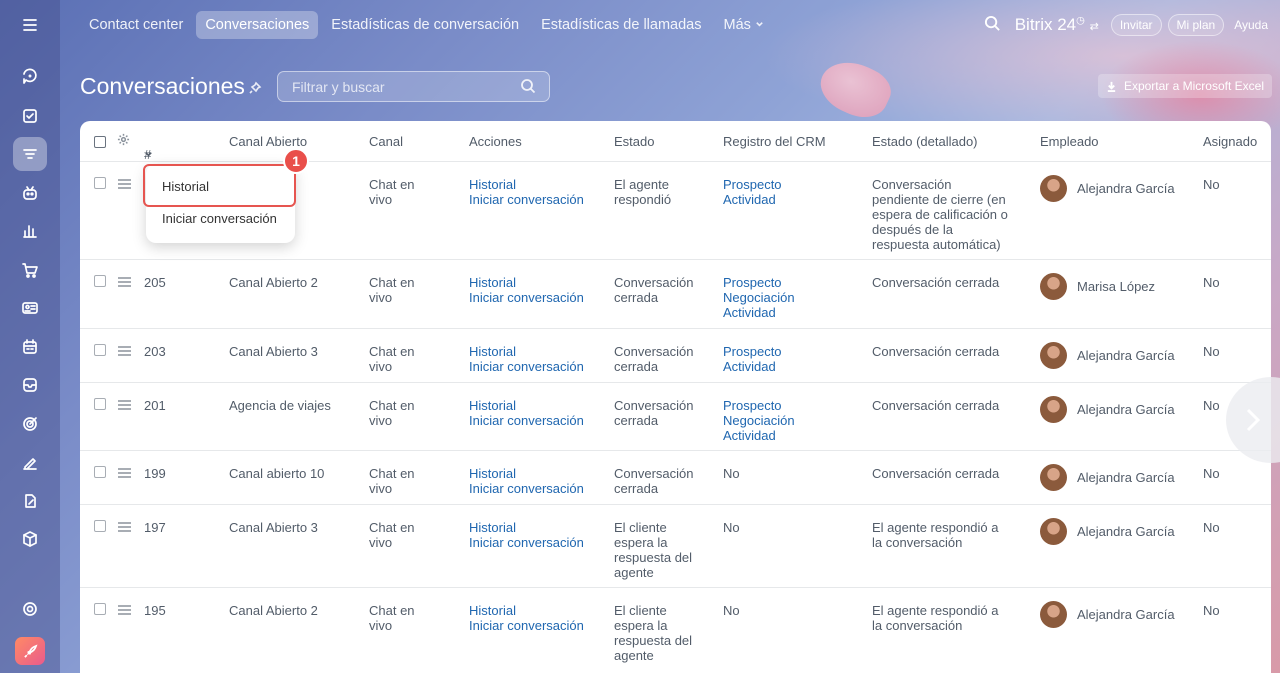 This screenshot has height=673, width=1280. Describe the element at coordinates (100, 142) in the screenshot. I see `select-all-checkbox` at that location.